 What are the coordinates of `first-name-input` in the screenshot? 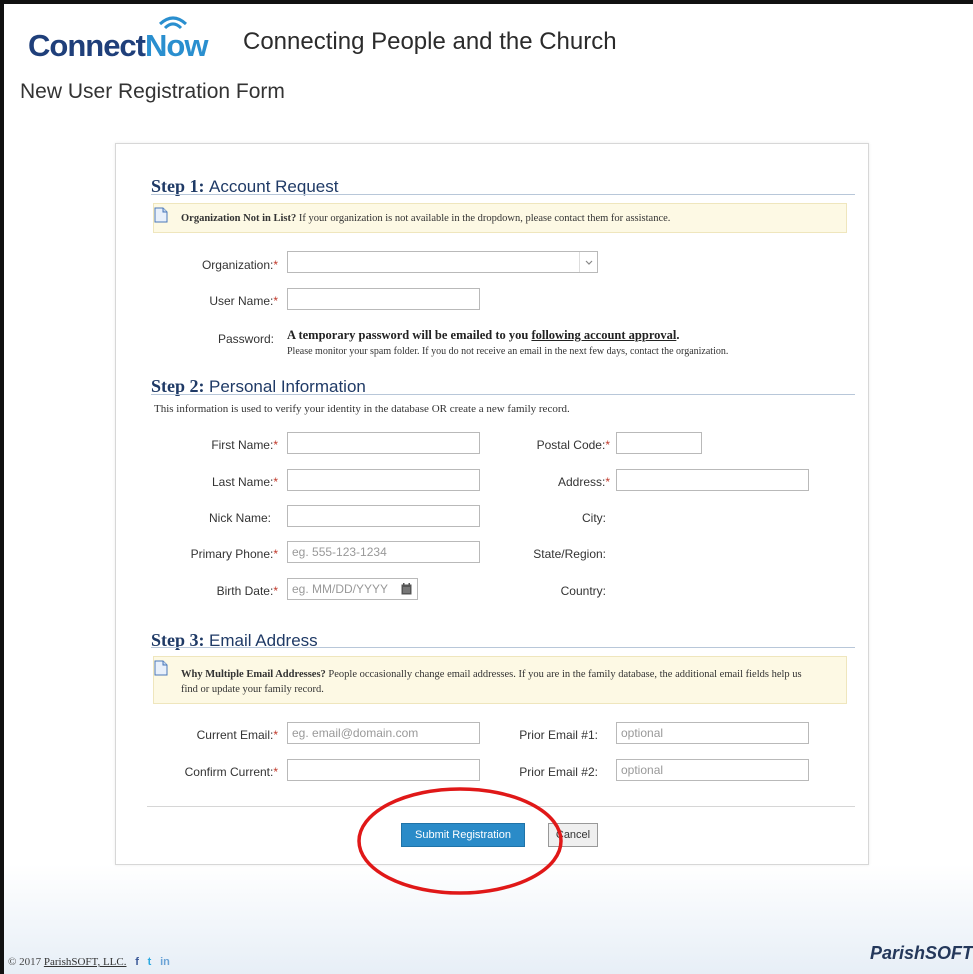 It's located at (383, 443).